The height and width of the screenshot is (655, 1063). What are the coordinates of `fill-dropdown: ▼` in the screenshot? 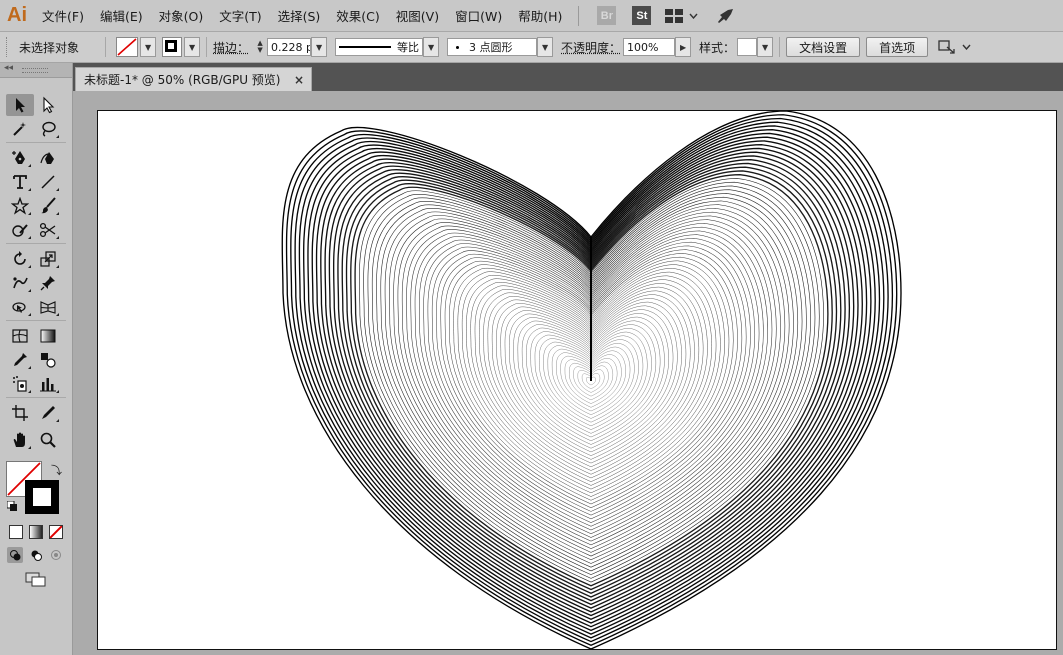 It's located at (148, 47).